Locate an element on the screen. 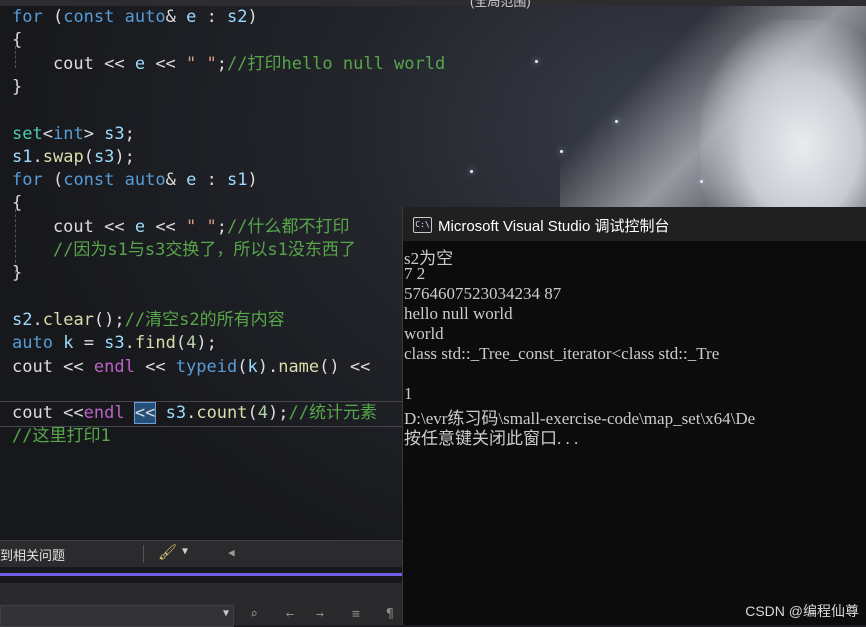 The height and width of the screenshot is (627, 866). code-line: for (const auto& e : s1) is located at coordinates (135, 180).